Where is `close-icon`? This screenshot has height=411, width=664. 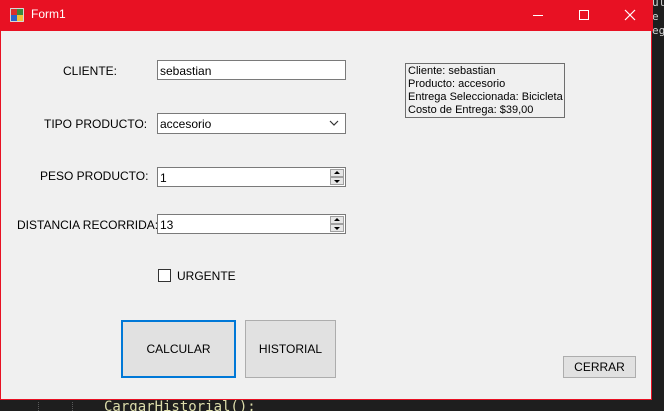 close-icon is located at coordinates (630, 15).